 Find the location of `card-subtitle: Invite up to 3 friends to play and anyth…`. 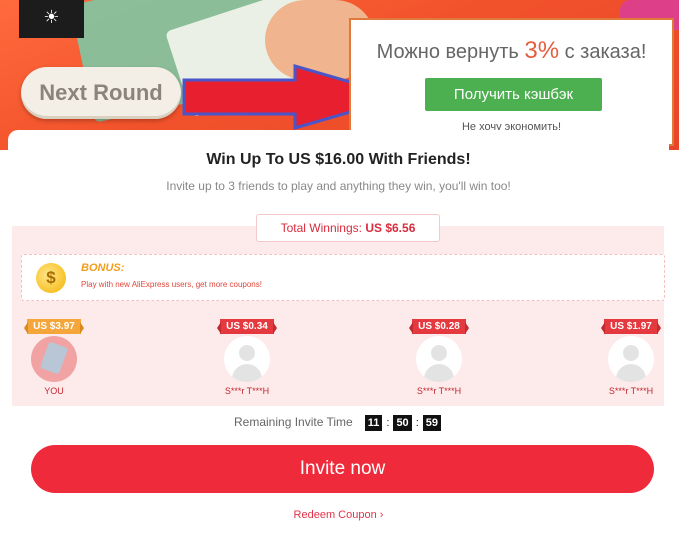

card-subtitle: Invite up to 3 friends to play and anyth… is located at coordinates (338, 186).